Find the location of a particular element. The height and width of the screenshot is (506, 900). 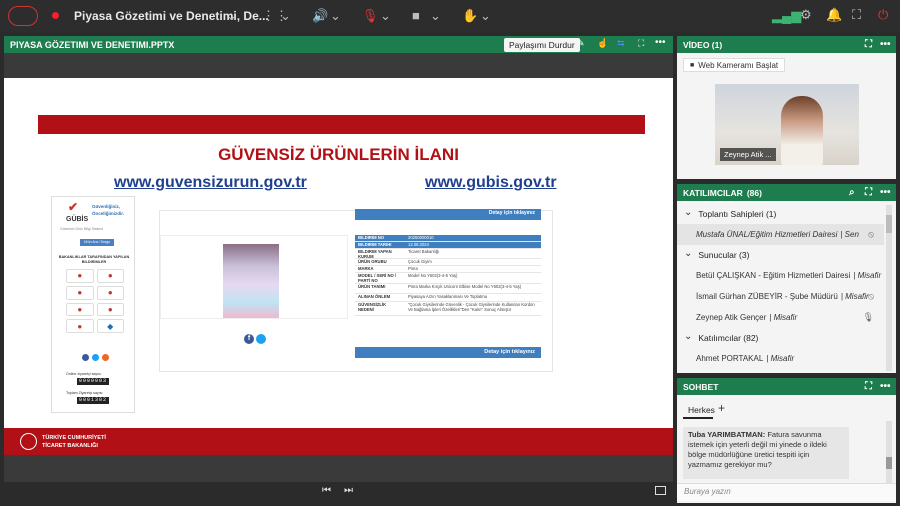

power-icon: ⏻ is located at coordinates (883, 15).